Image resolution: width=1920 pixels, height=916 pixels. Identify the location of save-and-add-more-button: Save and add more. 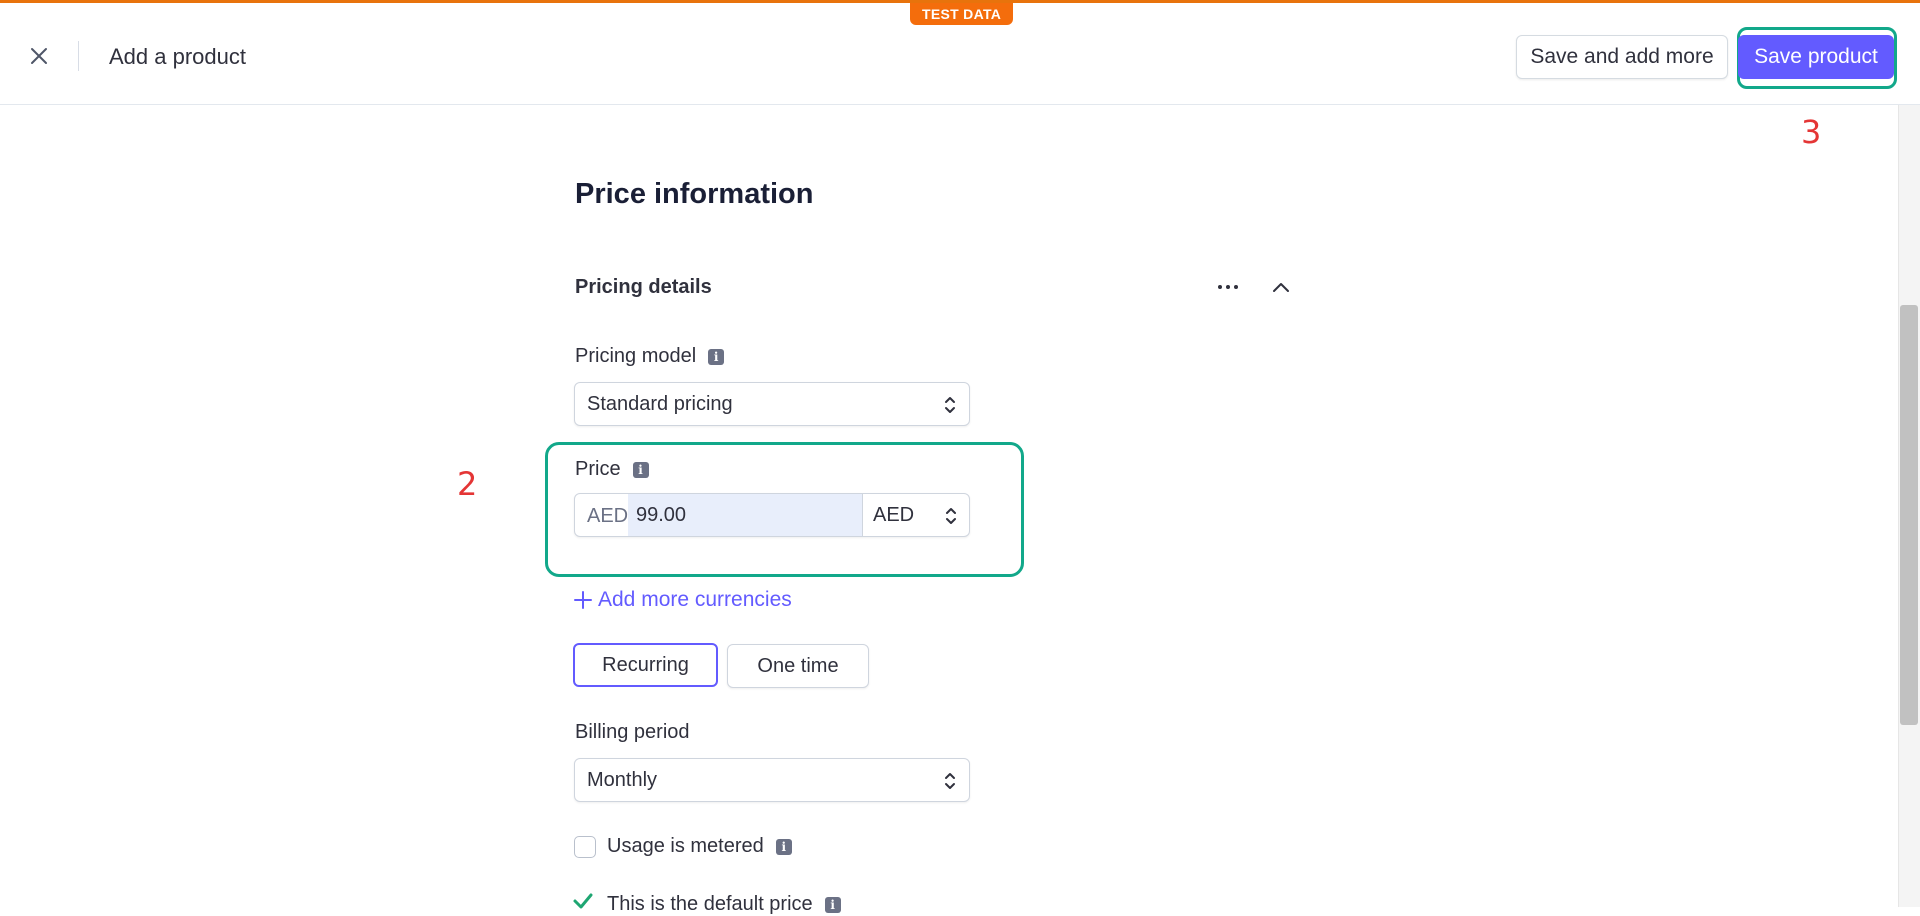
(1622, 57).